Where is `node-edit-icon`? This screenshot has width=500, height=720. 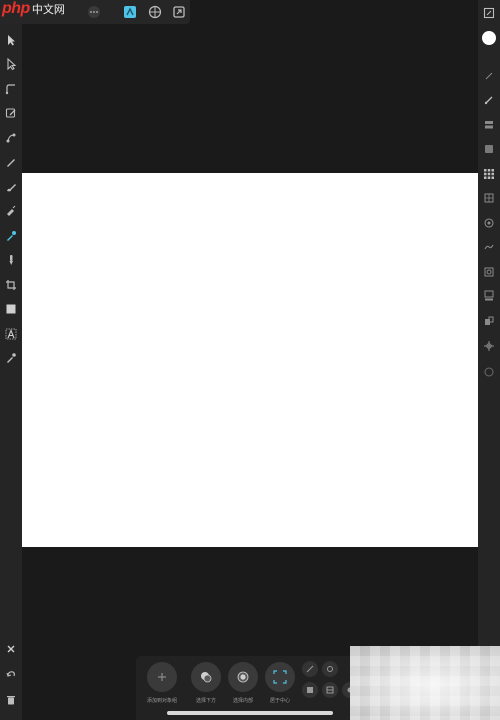
node-edit-icon is located at coordinates (11, 138).